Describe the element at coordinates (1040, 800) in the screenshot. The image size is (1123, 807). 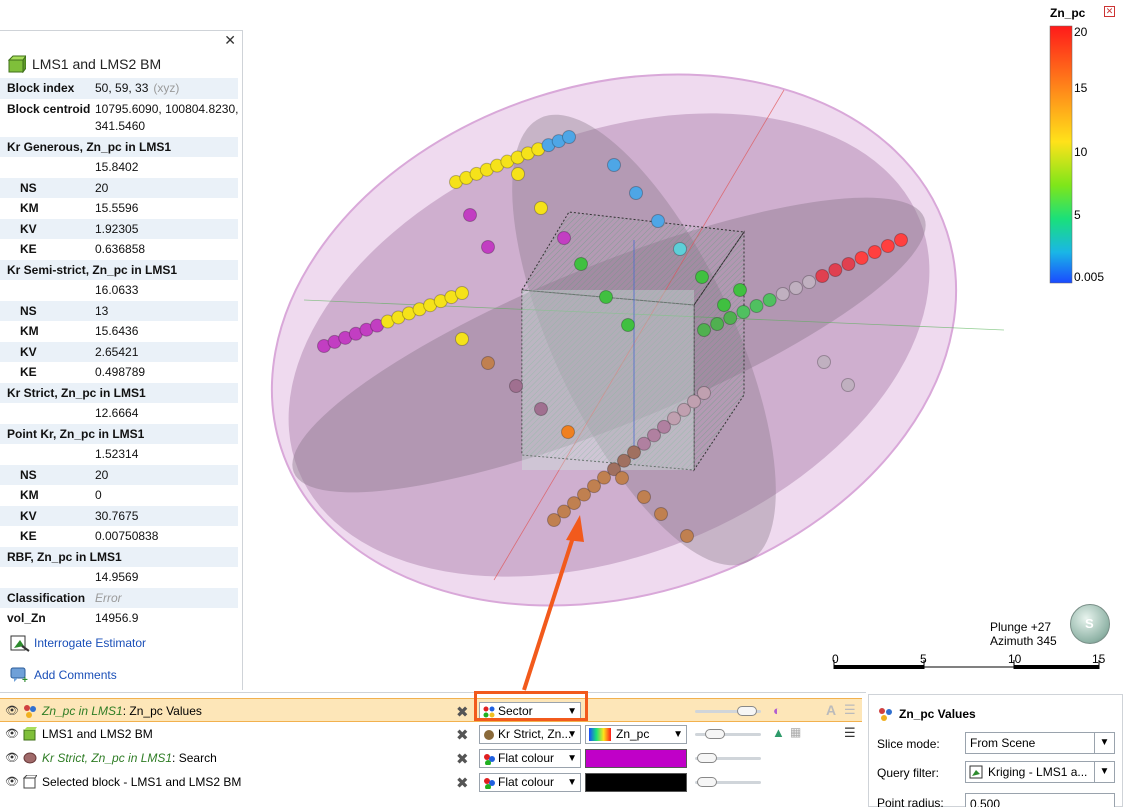
I see `point-radius-input: 0.500` at that location.